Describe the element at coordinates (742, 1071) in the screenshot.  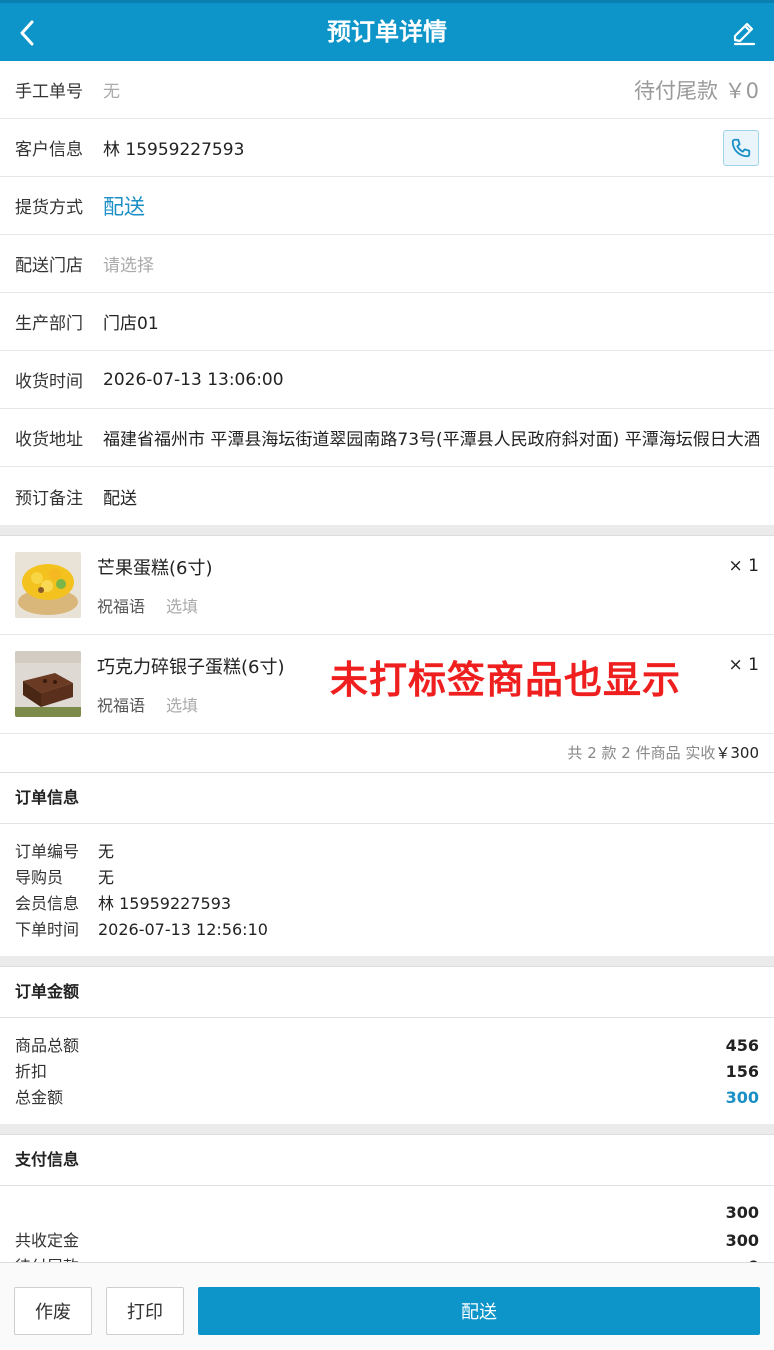
I see `kv-number: 156` at that location.